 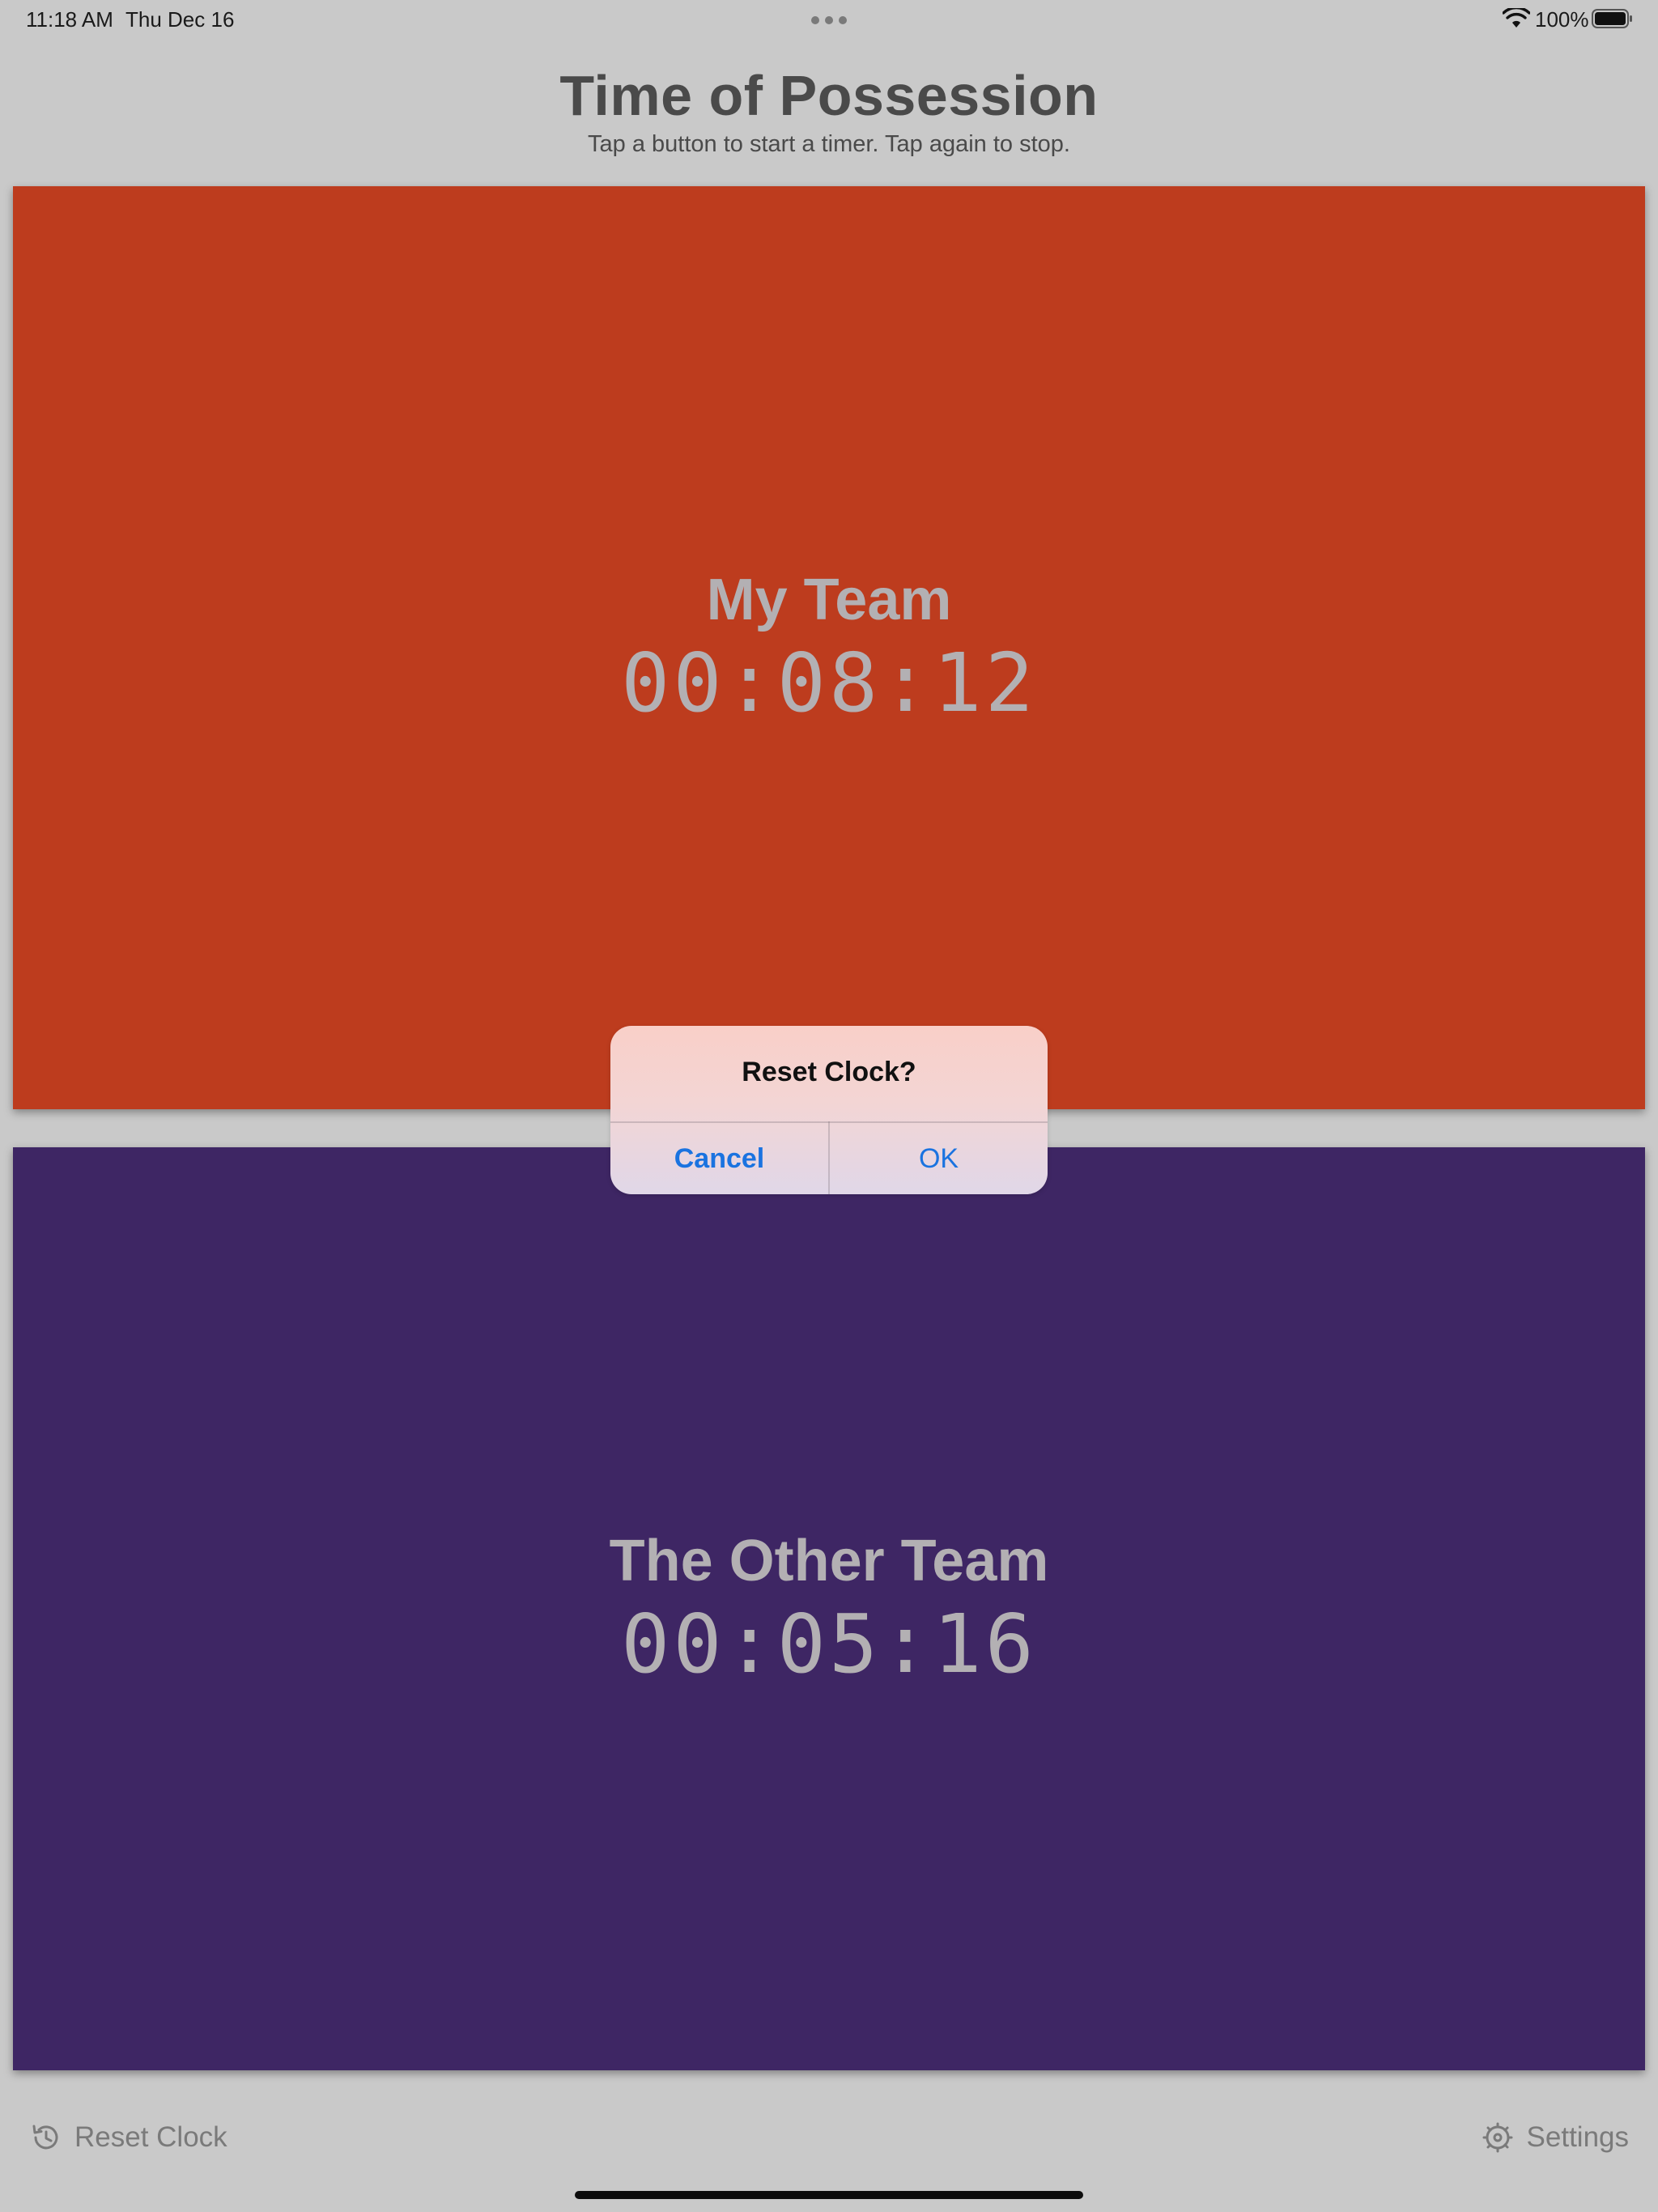 What do you see at coordinates (939, 1159) in the screenshot?
I see `ok-button: OK` at bounding box center [939, 1159].